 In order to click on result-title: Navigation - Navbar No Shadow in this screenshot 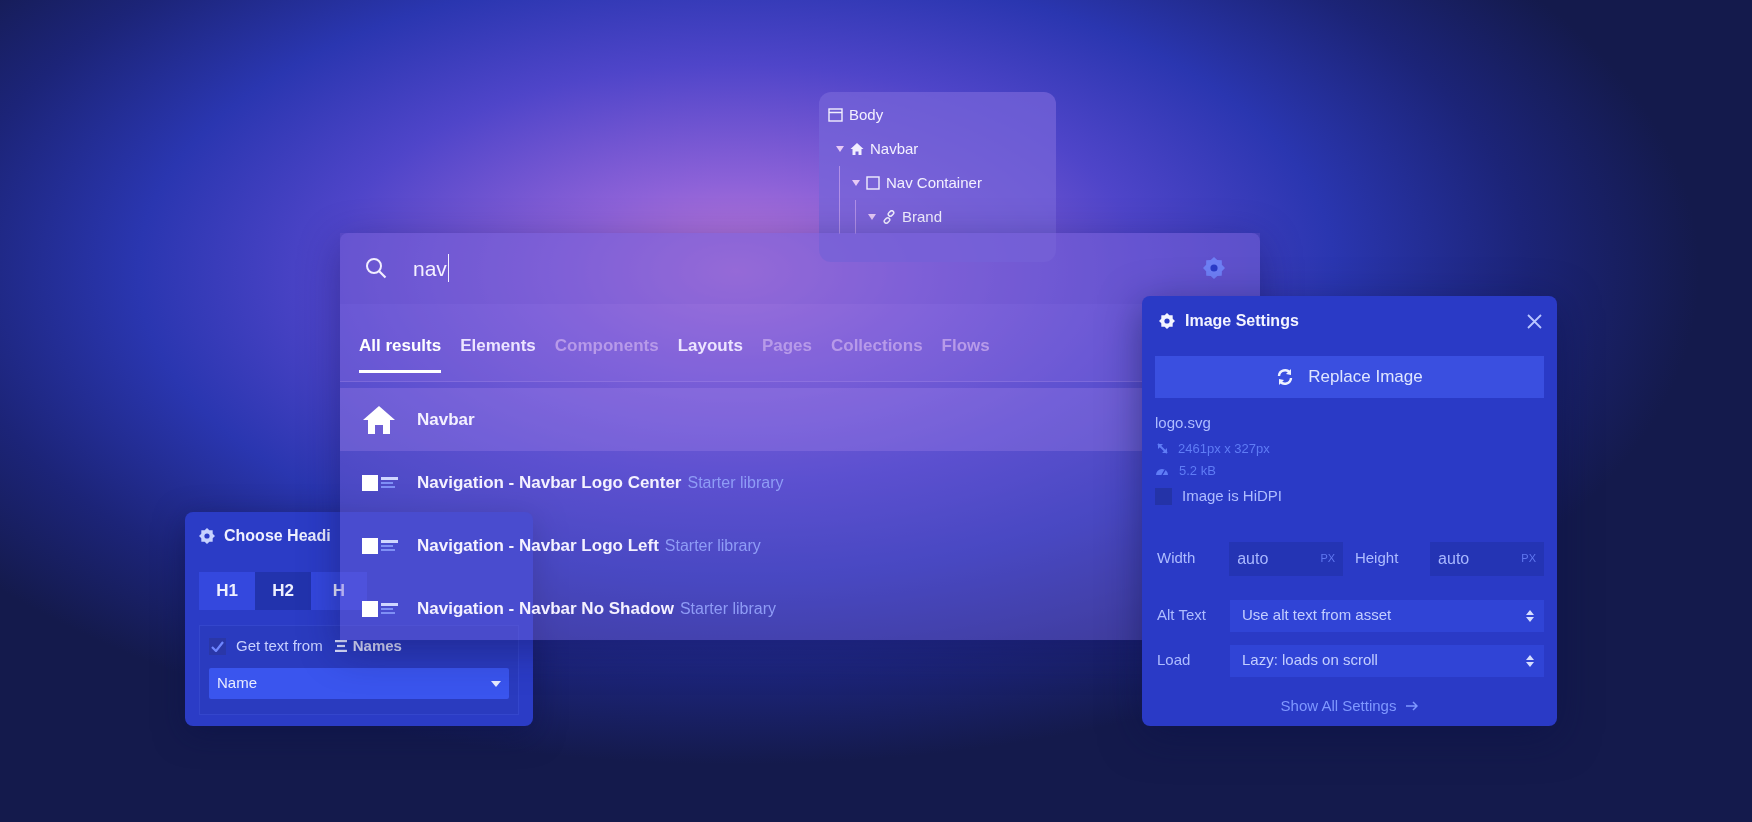, I will do `click(545, 608)`.